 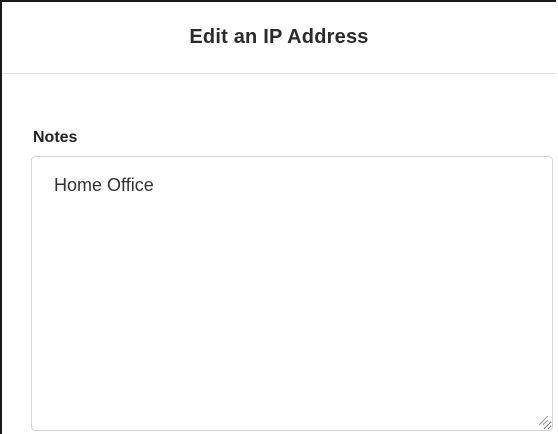 I want to click on notes-label: Notes, so click(x=55, y=137).